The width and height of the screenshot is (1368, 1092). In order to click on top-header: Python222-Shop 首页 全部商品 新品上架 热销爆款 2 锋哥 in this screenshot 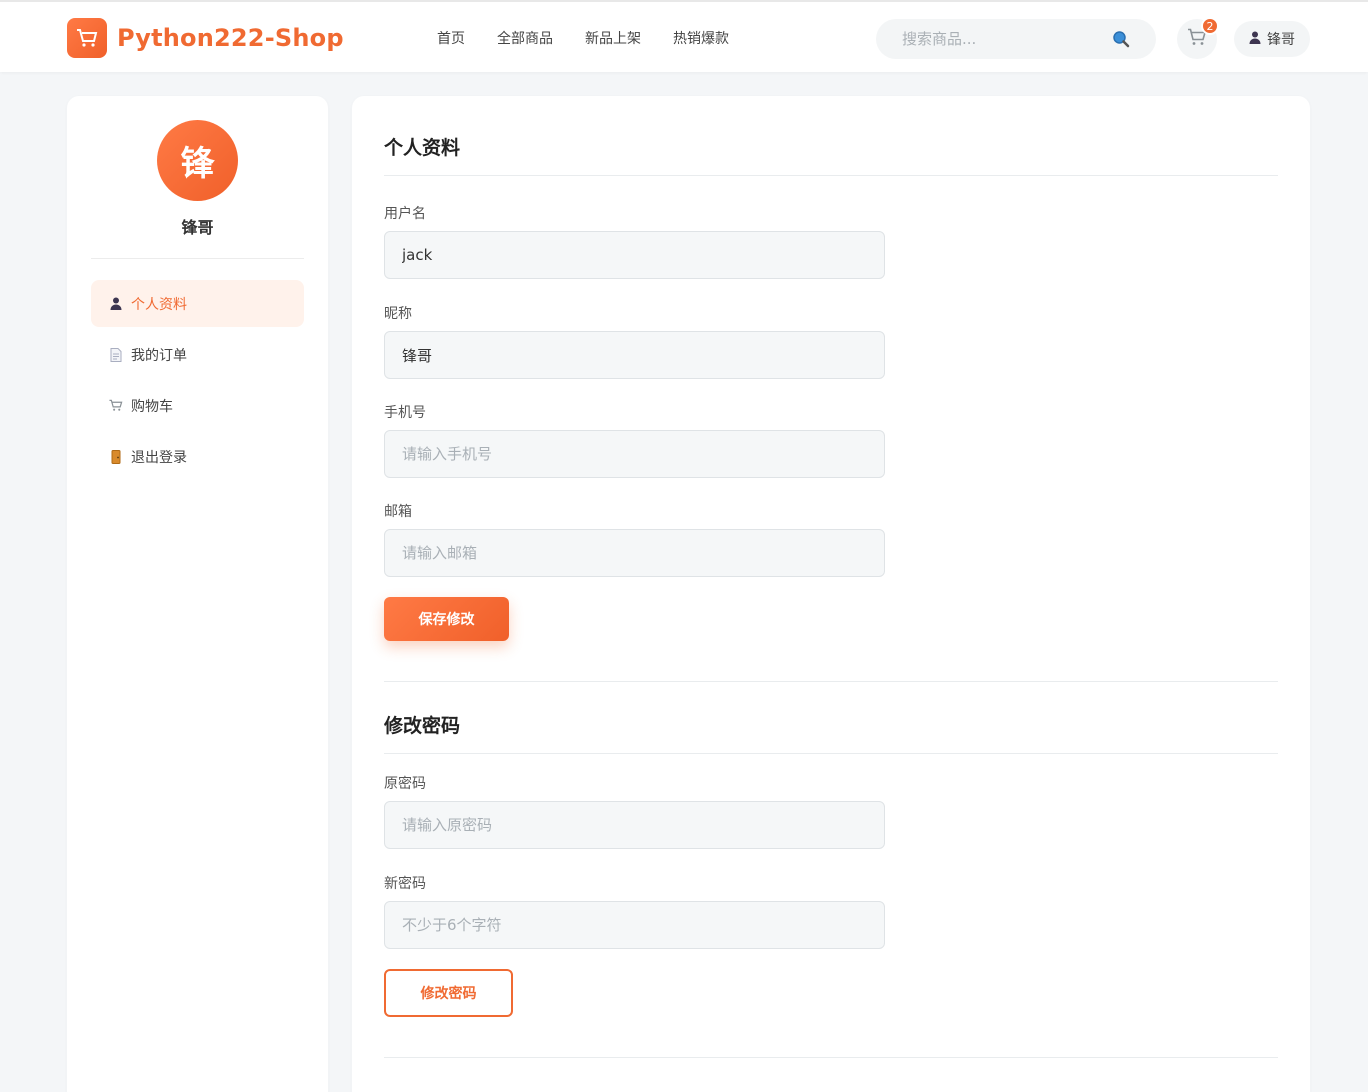, I will do `click(684, 36)`.